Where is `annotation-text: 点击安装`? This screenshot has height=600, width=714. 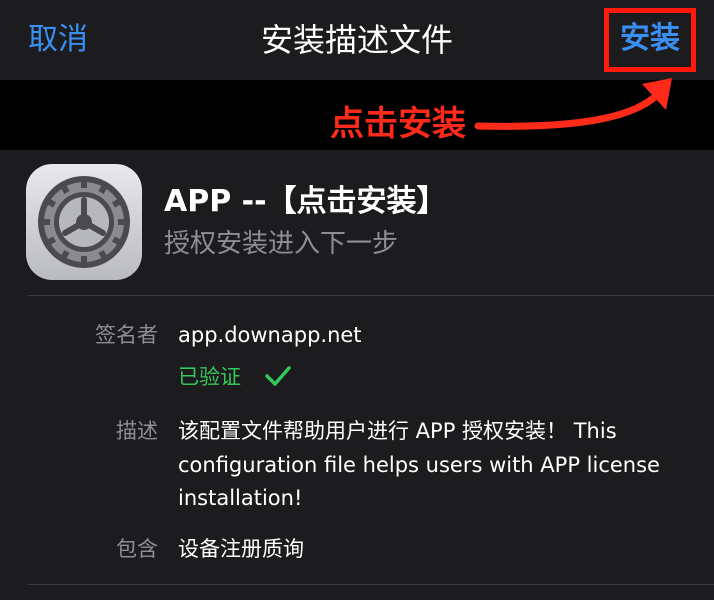 annotation-text: 点击安装 is located at coordinates (398, 124).